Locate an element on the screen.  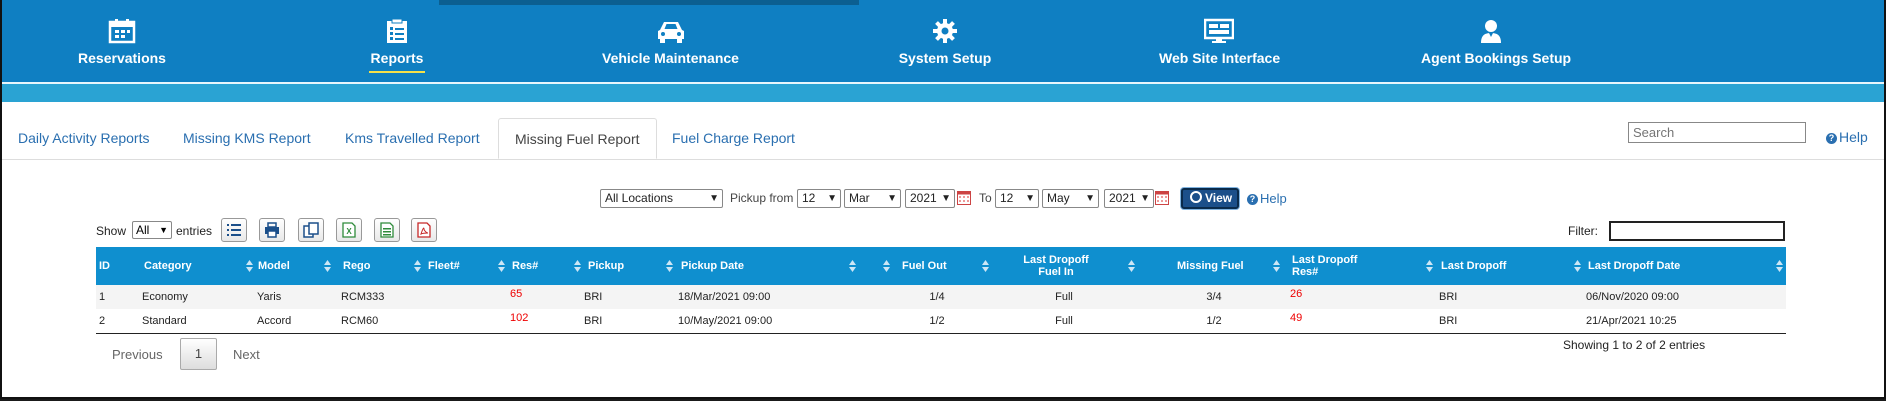
filter-input is located at coordinates (1697, 231).